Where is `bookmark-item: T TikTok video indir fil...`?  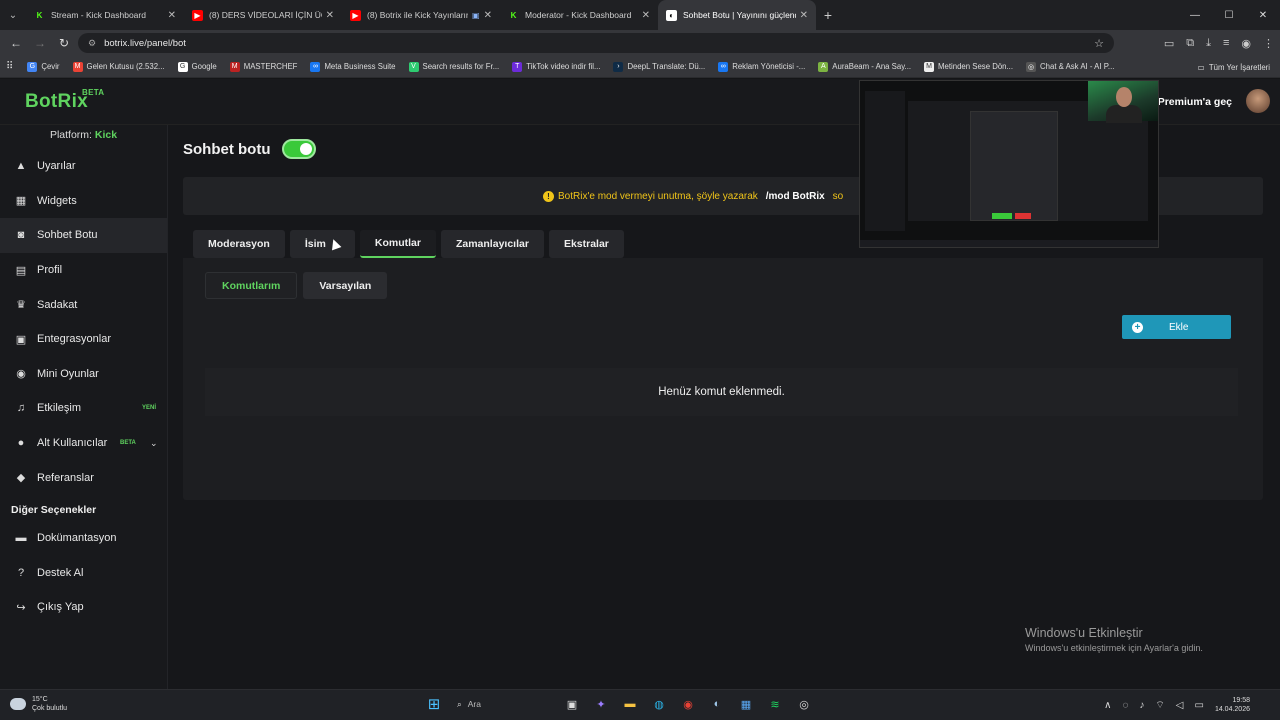
bookmark-item: T TikTok video indir fil... is located at coordinates (556, 66).